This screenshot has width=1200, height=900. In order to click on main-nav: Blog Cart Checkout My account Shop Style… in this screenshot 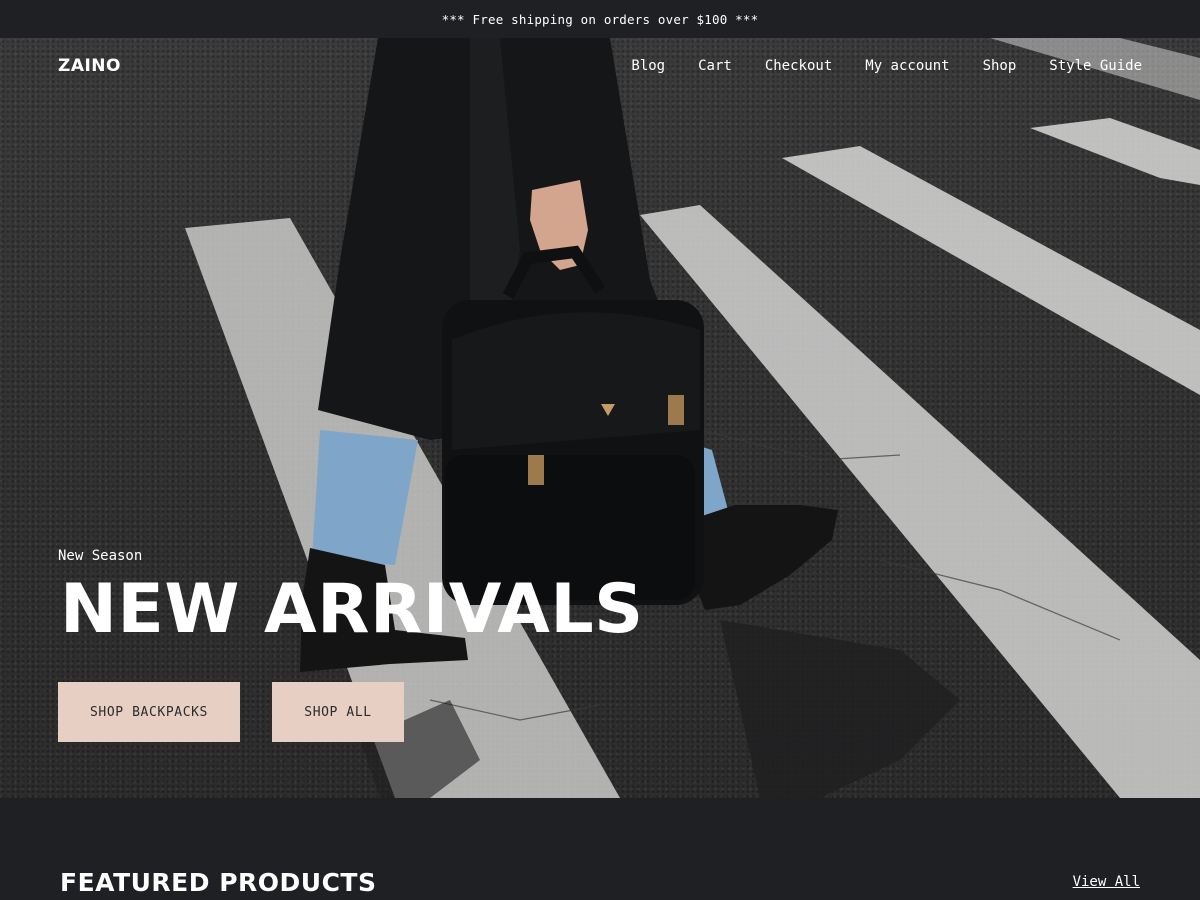, I will do `click(870, 66)`.